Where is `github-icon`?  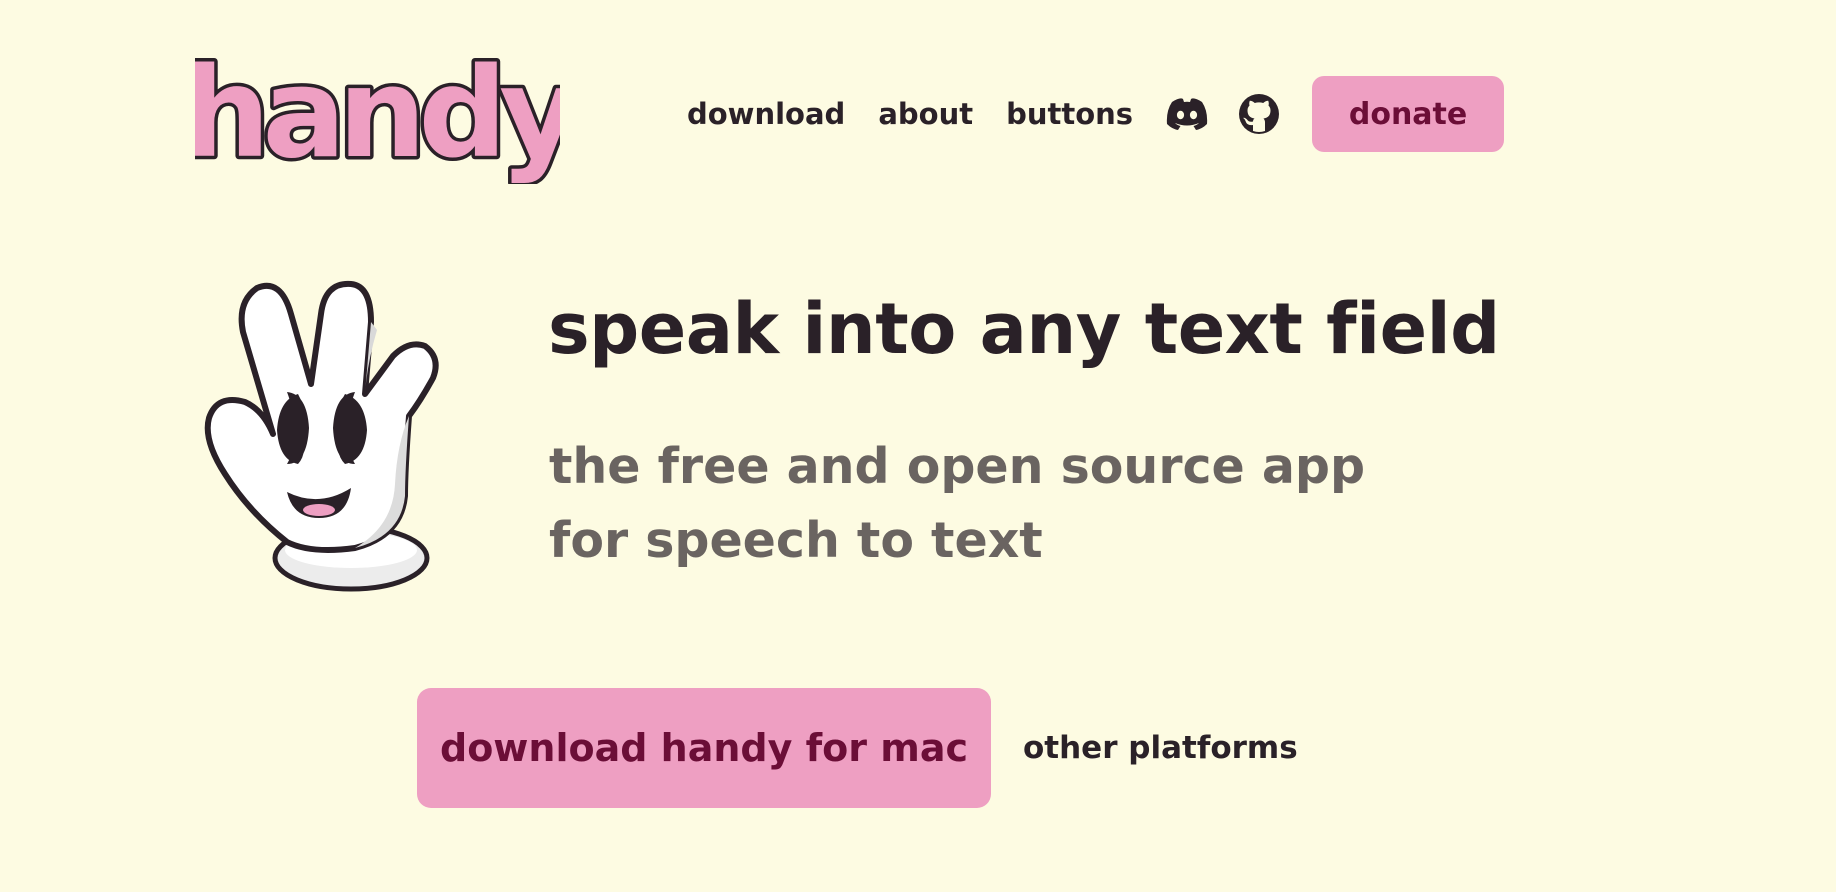 github-icon is located at coordinates (1259, 114).